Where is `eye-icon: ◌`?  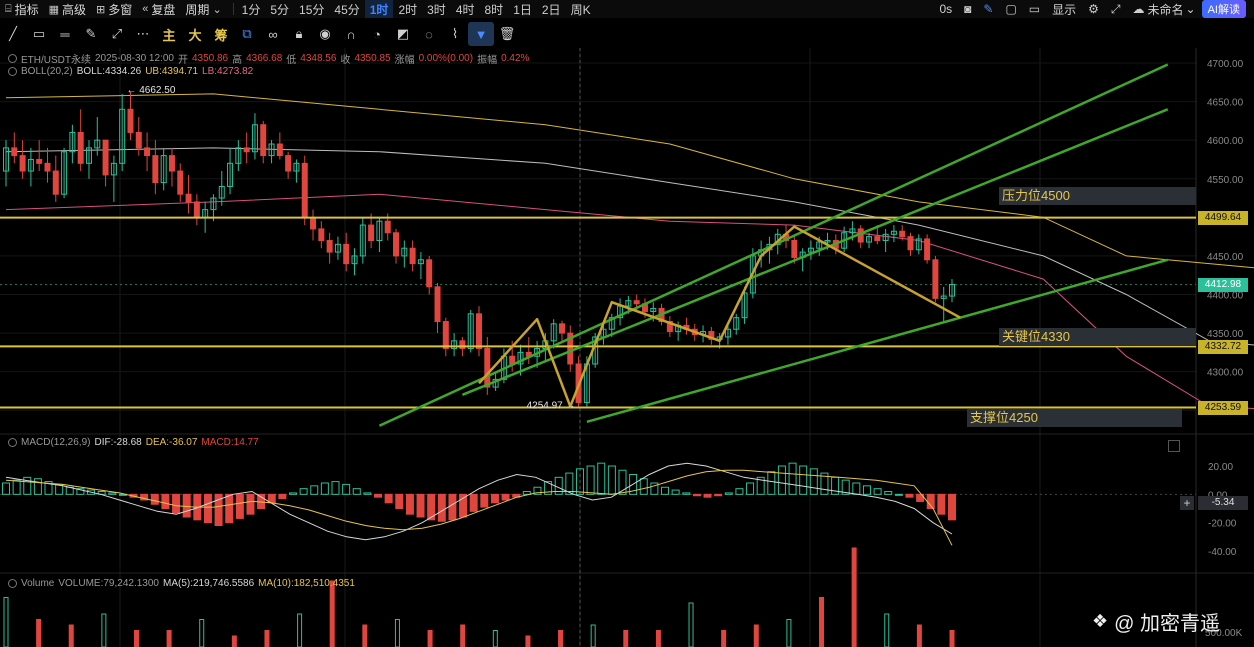 eye-icon: ◌ is located at coordinates (429, 34).